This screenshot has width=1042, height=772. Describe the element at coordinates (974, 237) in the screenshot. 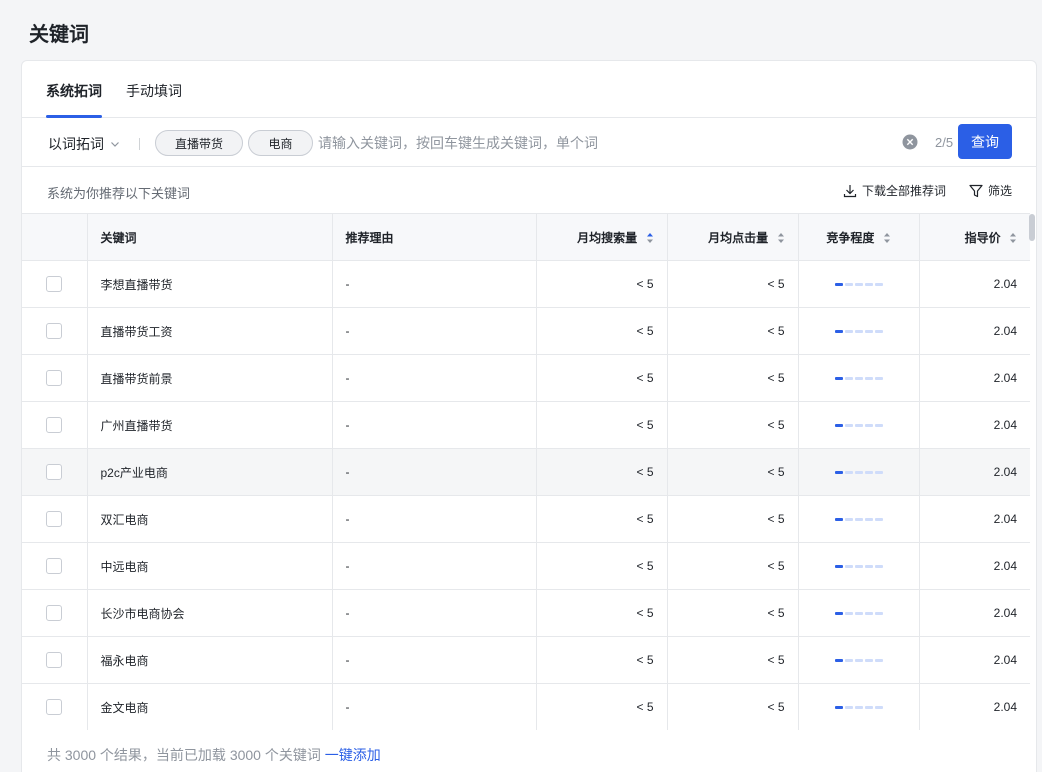

I see `column-header-guide-price: 指导价` at that location.